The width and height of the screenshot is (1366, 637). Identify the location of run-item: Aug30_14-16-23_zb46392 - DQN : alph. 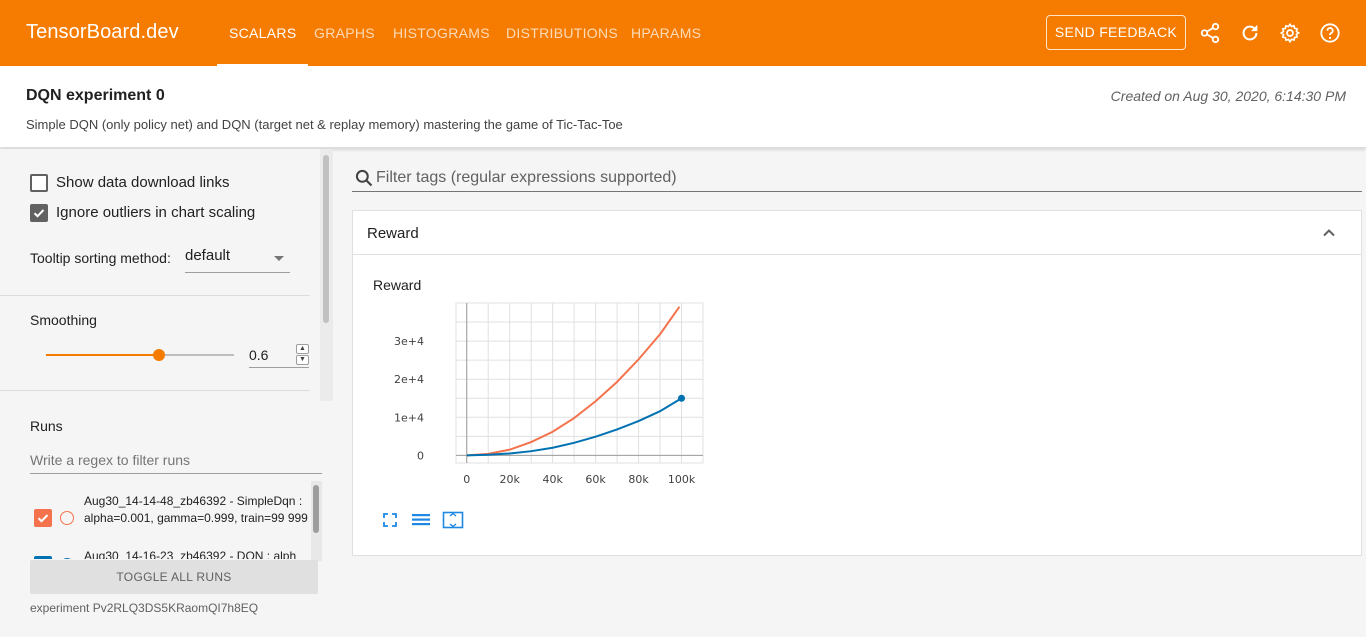
(172, 553).